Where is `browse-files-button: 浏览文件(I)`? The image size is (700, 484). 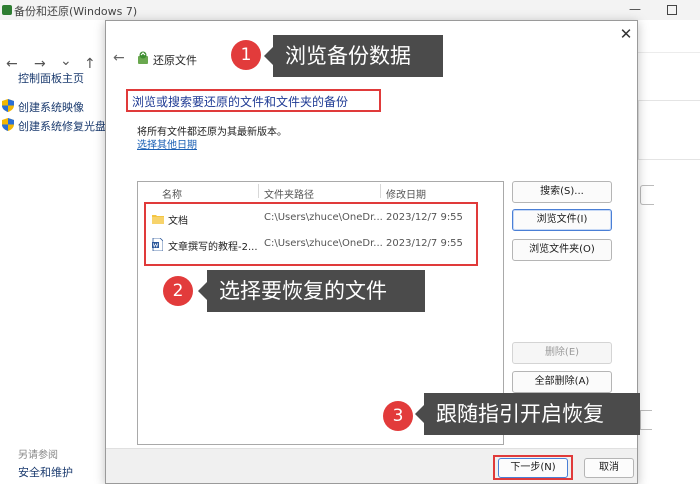
browse-files-button: 浏览文件(I) is located at coordinates (562, 220).